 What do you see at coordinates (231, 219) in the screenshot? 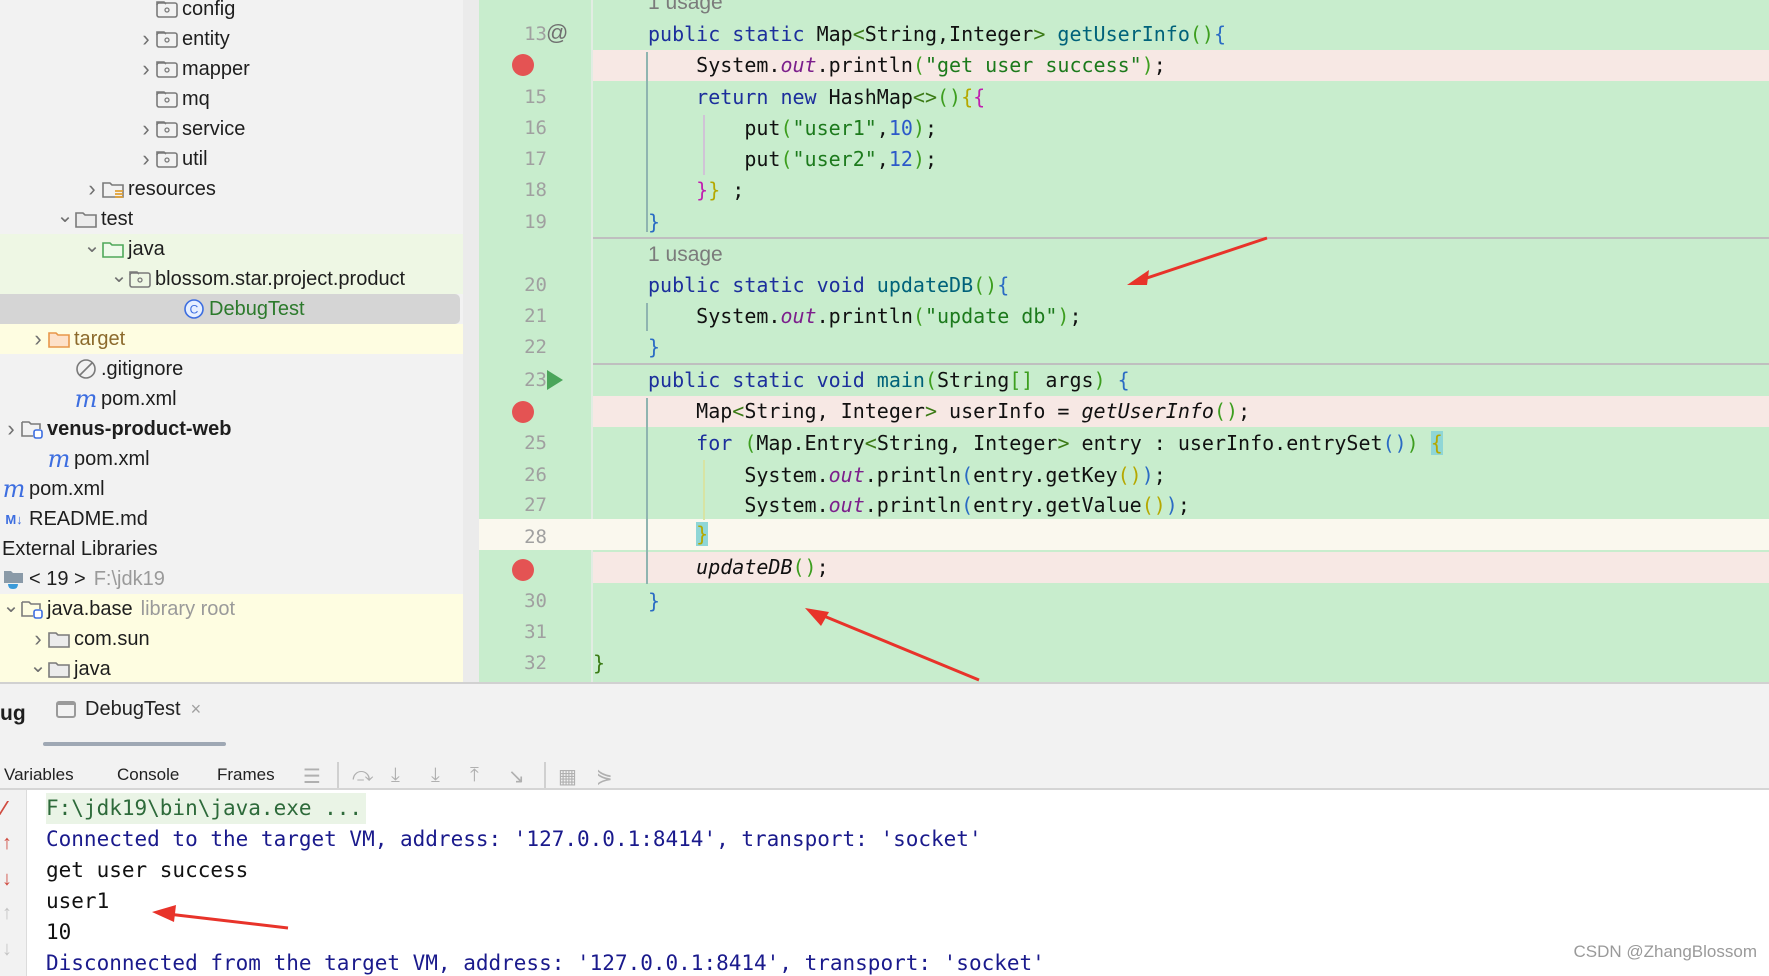
I see `tree-item: ⌄ test` at bounding box center [231, 219].